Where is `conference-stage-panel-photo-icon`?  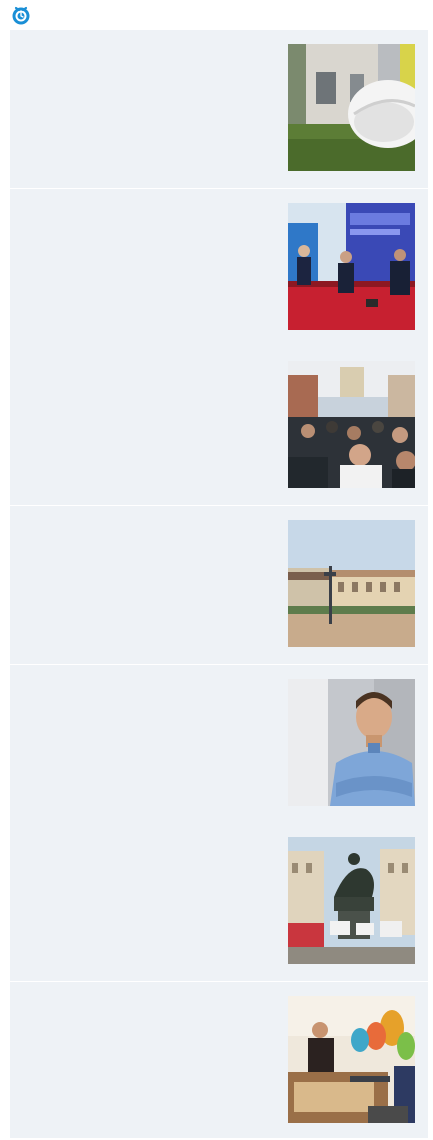 conference-stage-panel-photo-icon is located at coordinates (351, 266).